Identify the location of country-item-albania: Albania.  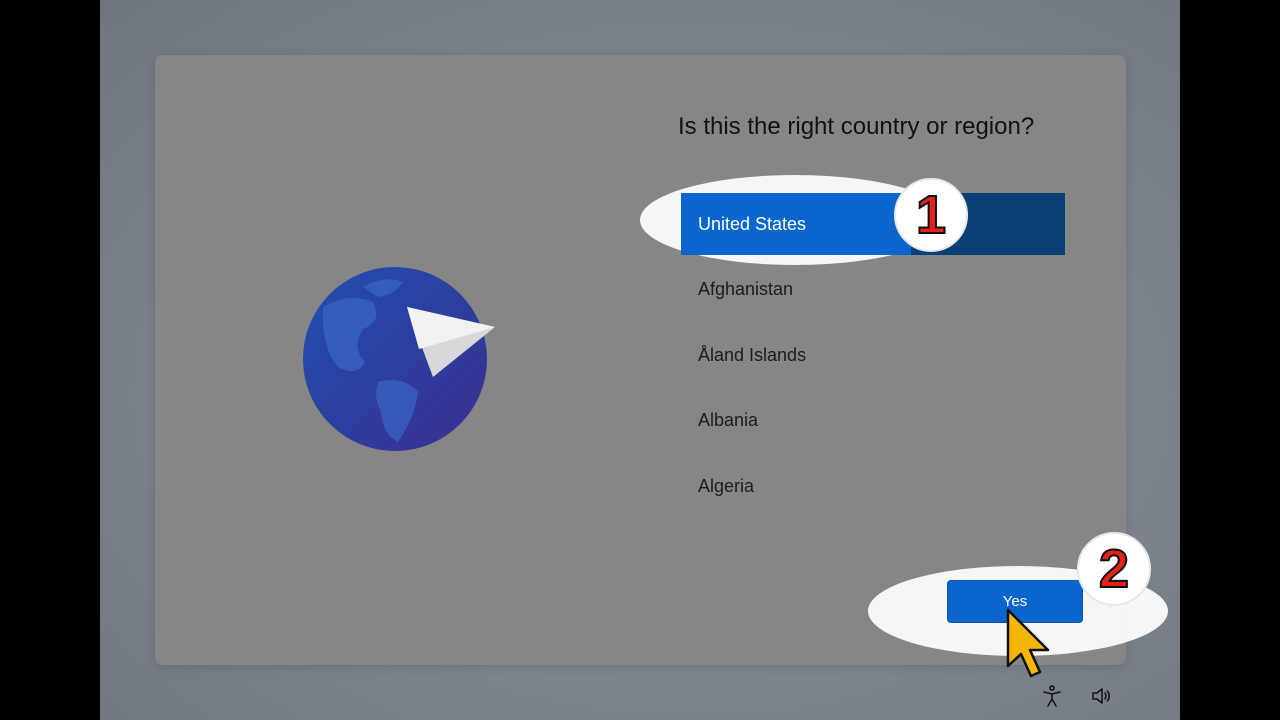
(873, 421).